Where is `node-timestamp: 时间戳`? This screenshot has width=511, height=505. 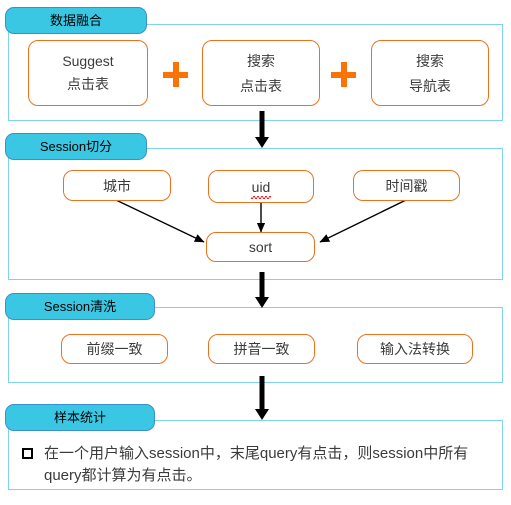 node-timestamp: 时间戳 is located at coordinates (406, 185).